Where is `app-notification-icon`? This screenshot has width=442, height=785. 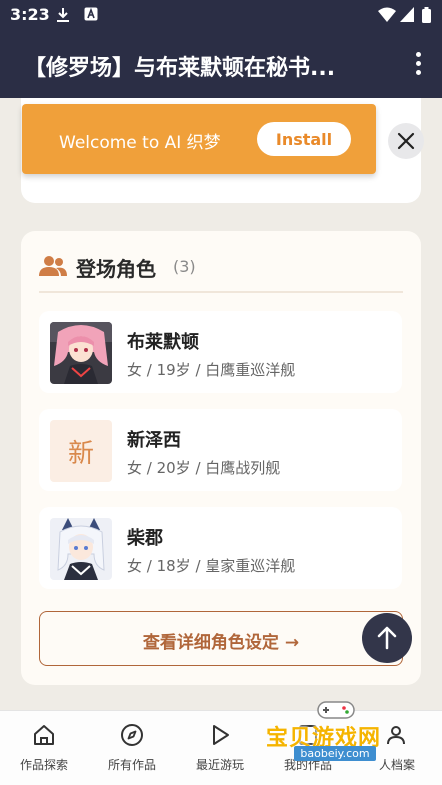
app-notification-icon is located at coordinates (91, 14).